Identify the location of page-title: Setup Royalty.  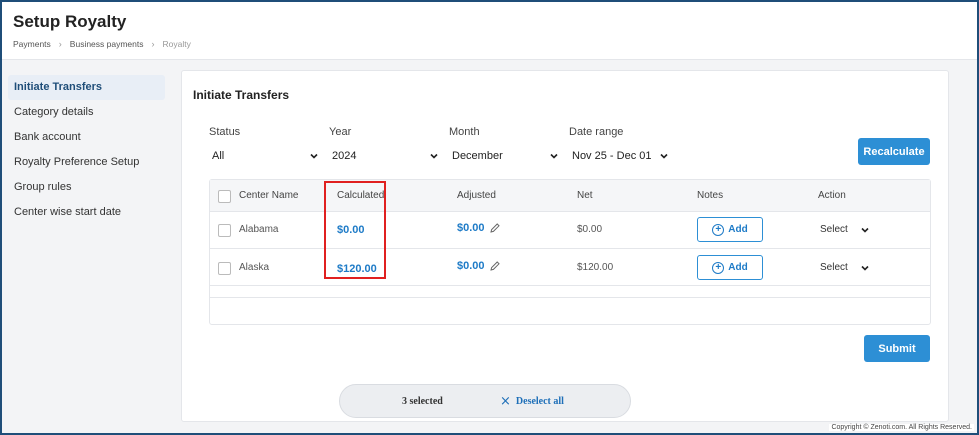
(70, 21).